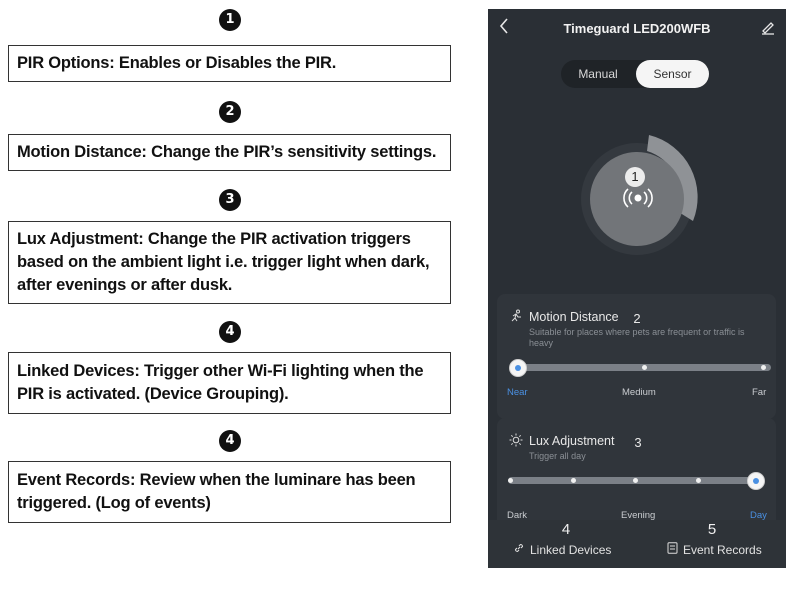 The width and height of the screenshot is (794, 592). I want to click on label-far: Far, so click(759, 392).